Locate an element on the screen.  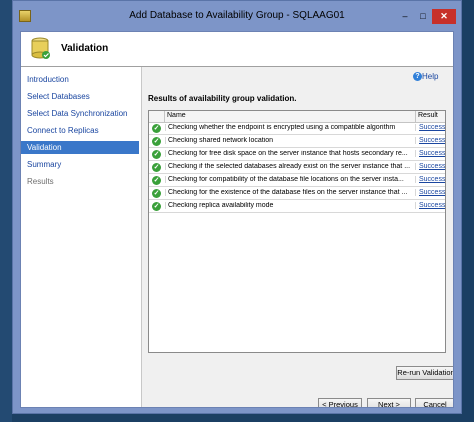
nav-item-introduction: Introduction is located at coordinates (80, 79).